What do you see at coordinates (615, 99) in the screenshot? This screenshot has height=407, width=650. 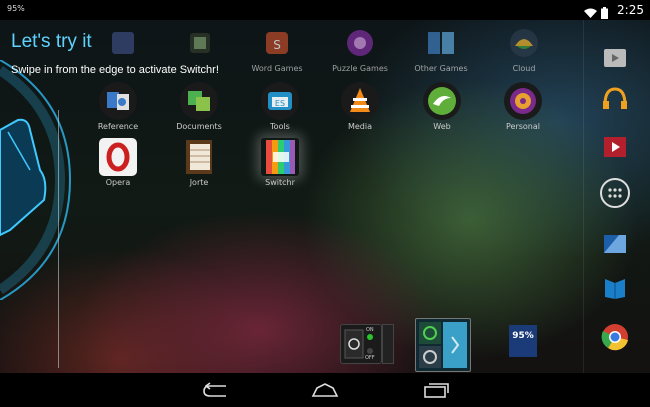 I see `play-music-icon` at bounding box center [615, 99].